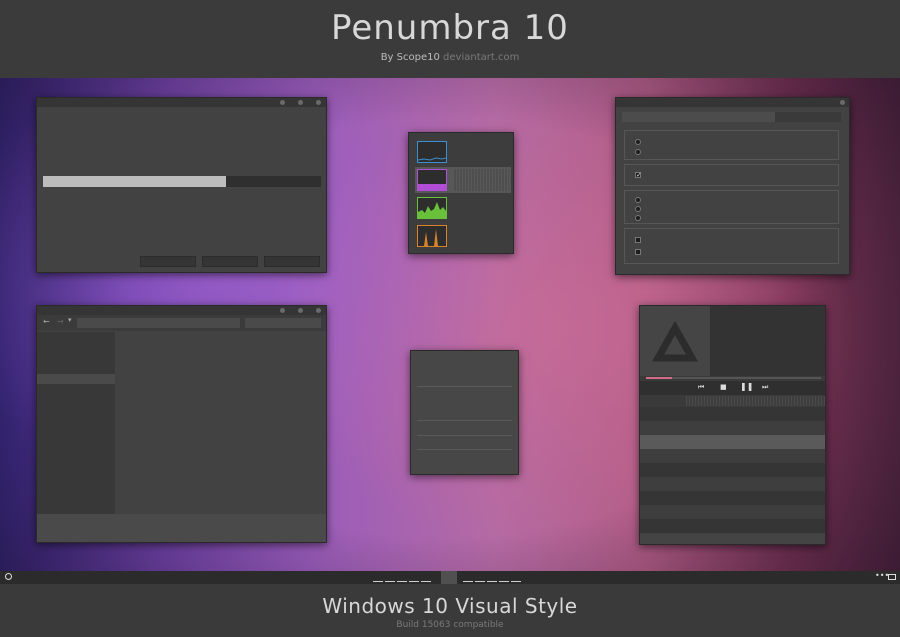 The height and width of the screenshot is (637, 900). Describe the element at coordinates (8, 576) in the screenshot. I see `start-button-circle-icon` at that location.